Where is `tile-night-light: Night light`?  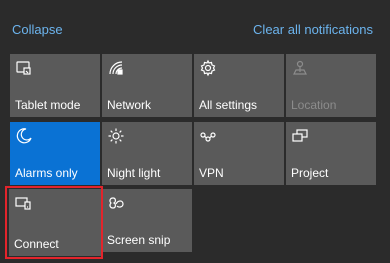 tile-night-light: Night light is located at coordinates (147, 153).